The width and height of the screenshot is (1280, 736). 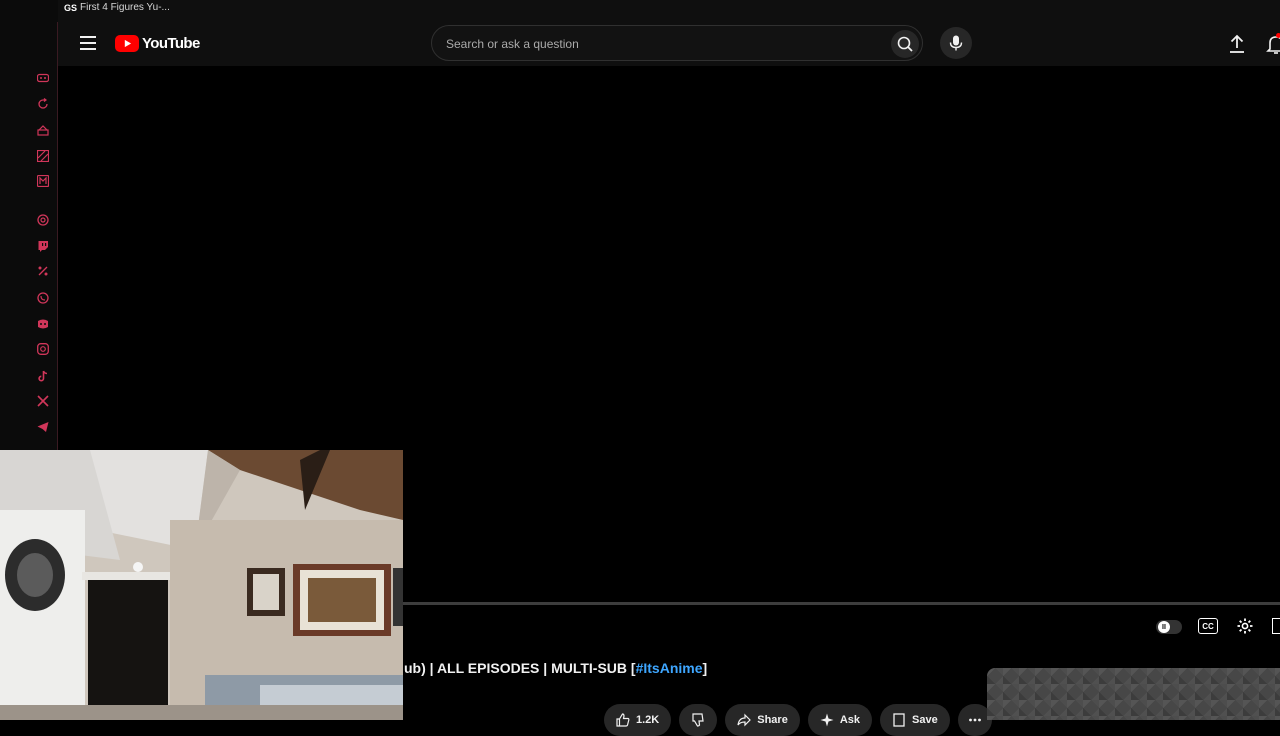 I want to click on tiktok-icon, so click(x=43, y=376).